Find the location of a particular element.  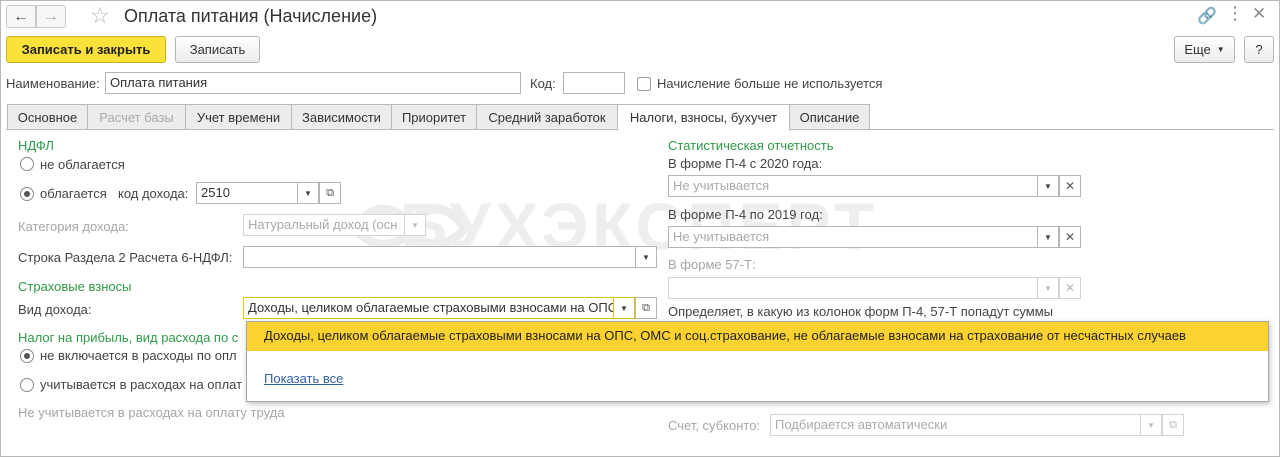

more-button: Еще ▼ is located at coordinates (1204, 49).